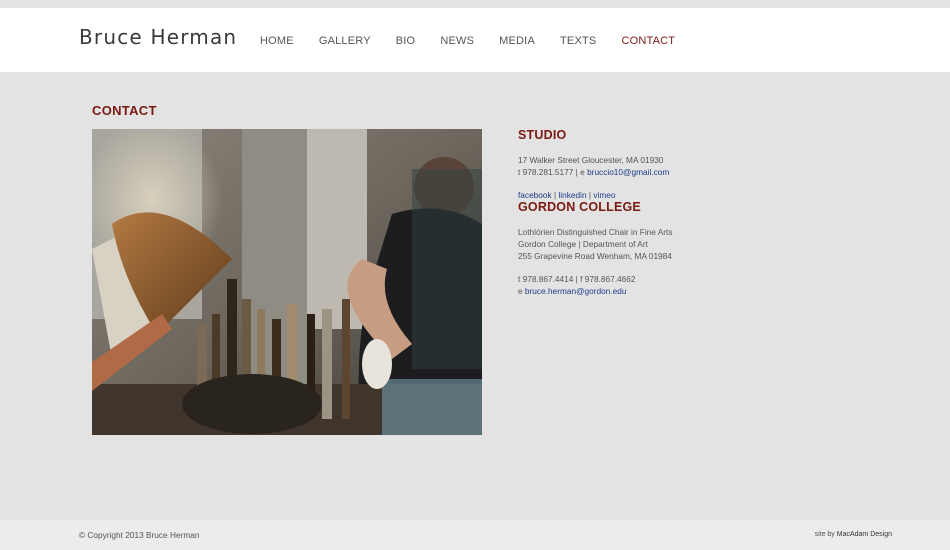 The image size is (950, 550). Describe the element at coordinates (595, 256) in the screenshot. I see `gordon-address: 255 Grapevine Road Wenham, MA 01984` at that location.